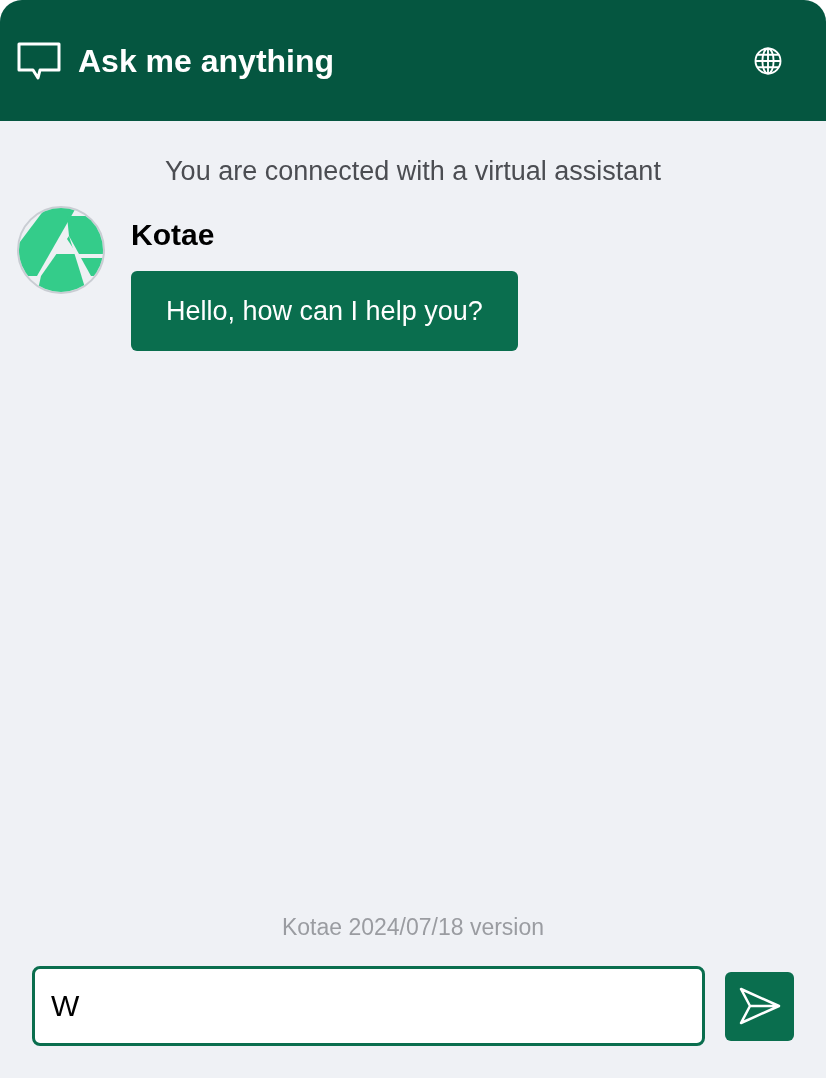 This screenshot has height=1078, width=826. What do you see at coordinates (39, 60) in the screenshot?
I see `chat-bubble-icon` at bounding box center [39, 60].